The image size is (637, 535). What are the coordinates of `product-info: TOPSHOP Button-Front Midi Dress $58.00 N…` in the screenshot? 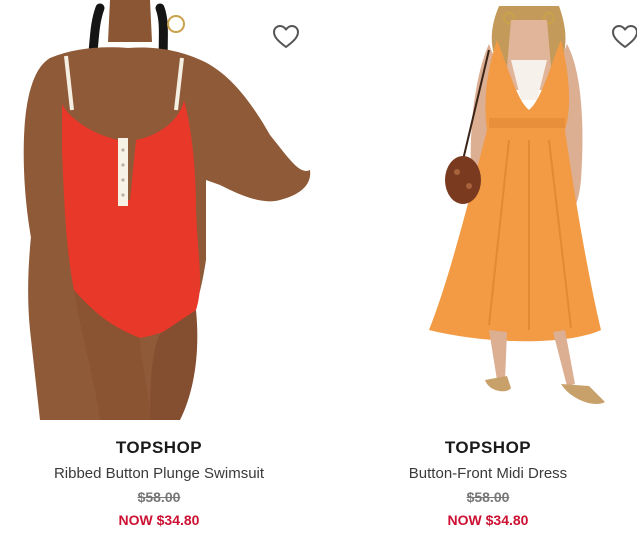 It's located at (488, 483).